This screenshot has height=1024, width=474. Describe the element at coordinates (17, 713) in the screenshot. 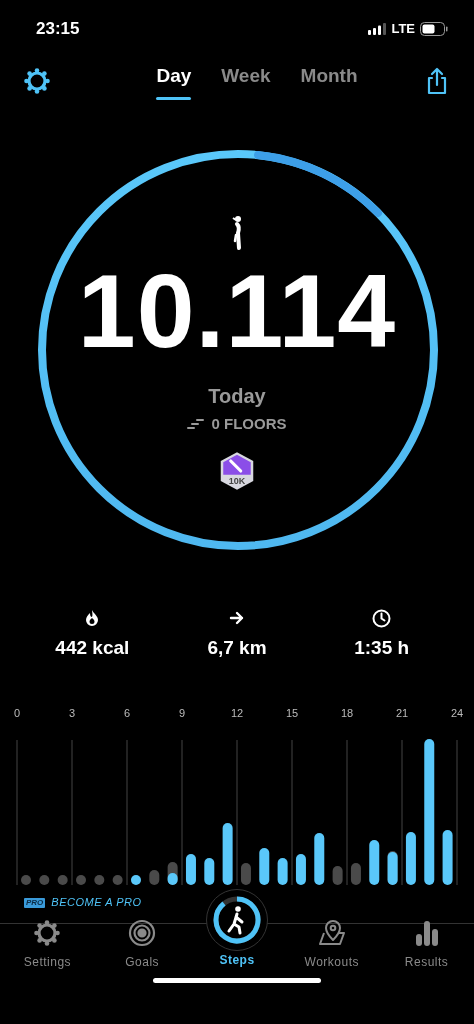

I see `hour-label: 0` at that location.